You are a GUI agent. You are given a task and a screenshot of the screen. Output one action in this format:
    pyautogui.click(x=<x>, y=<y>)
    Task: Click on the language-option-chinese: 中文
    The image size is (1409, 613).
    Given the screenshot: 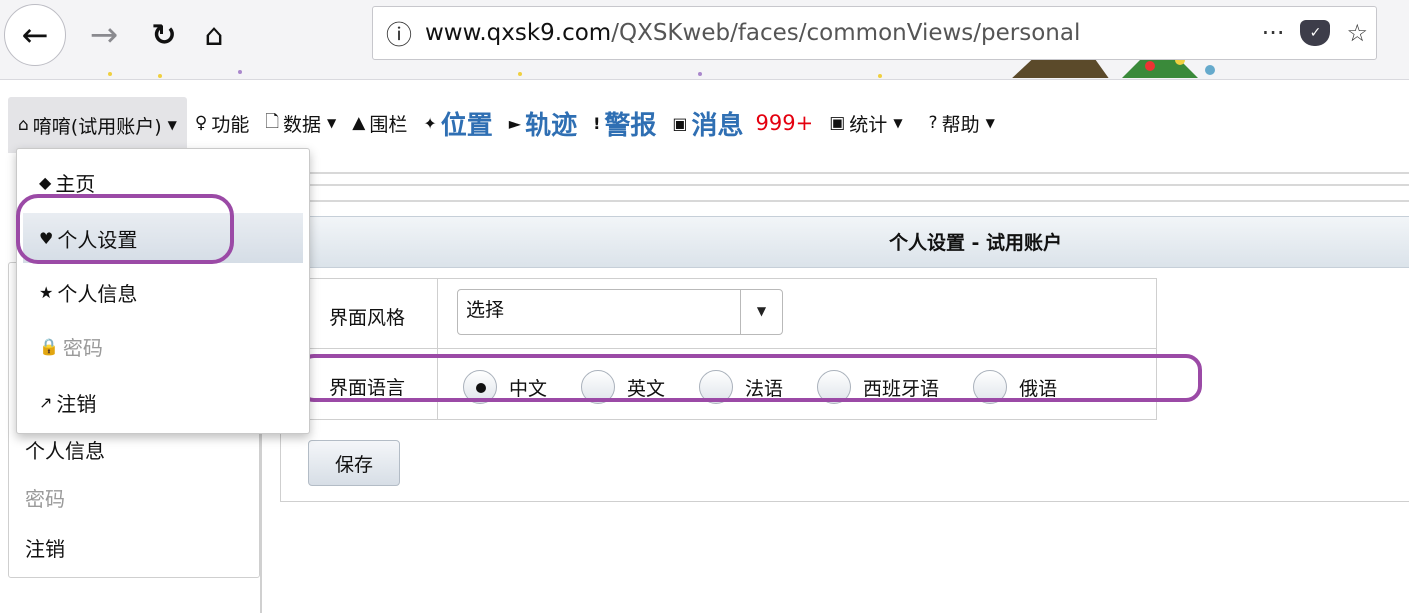 What is the action you would take?
    pyautogui.click(x=505, y=387)
    